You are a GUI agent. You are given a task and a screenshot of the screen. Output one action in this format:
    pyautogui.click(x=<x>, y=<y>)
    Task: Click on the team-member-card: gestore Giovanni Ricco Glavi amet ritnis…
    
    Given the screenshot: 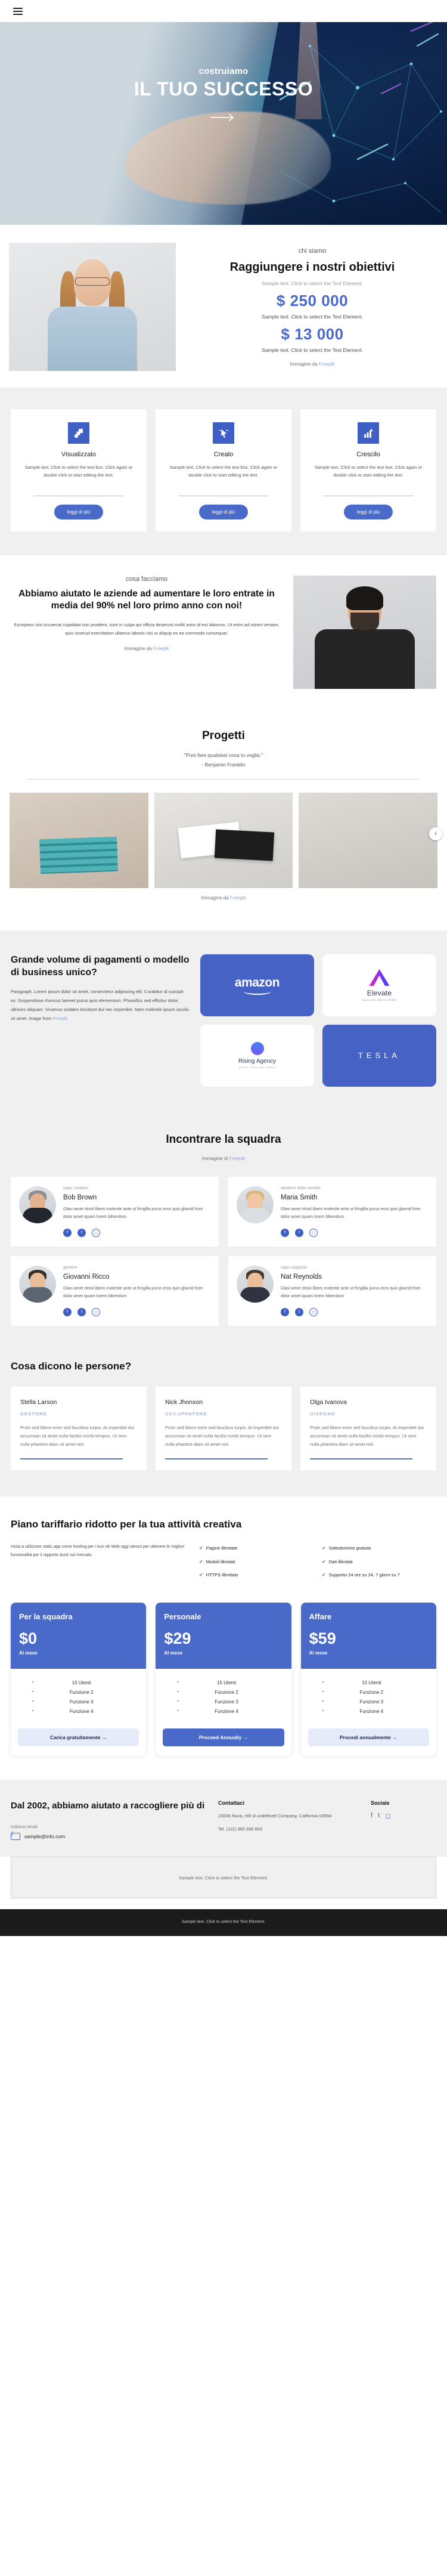 What is the action you would take?
    pyautogui.click(x=115, y=1290)
    